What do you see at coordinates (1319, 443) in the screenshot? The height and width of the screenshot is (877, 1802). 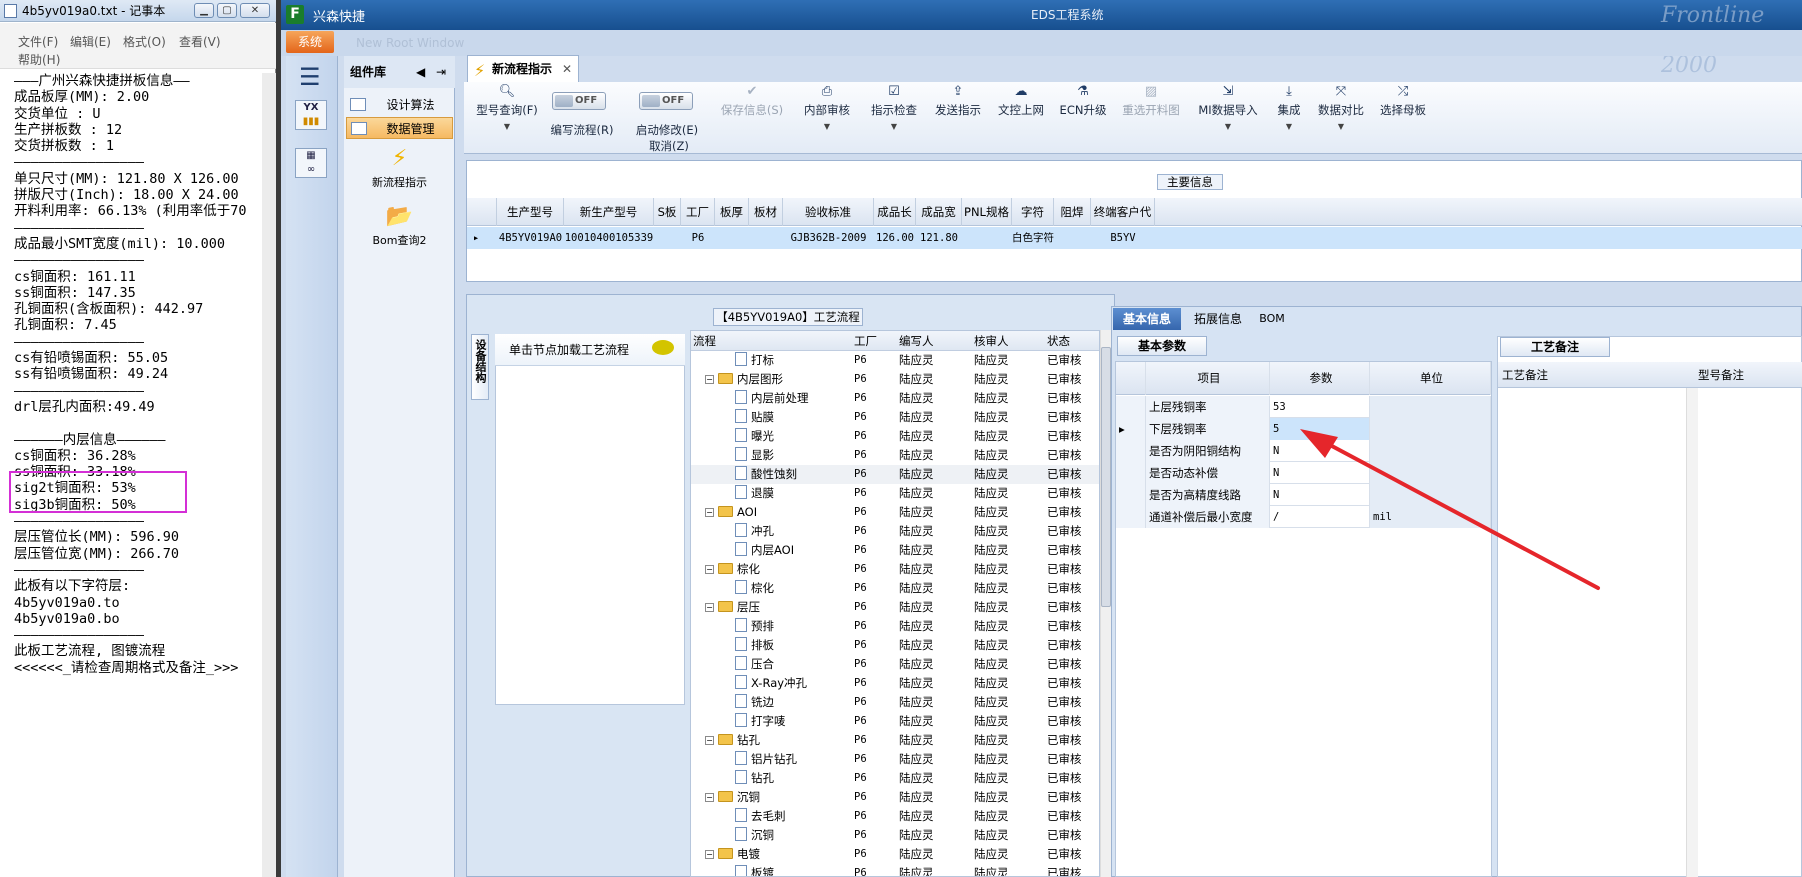 I see `arrow-head` at bounding box center [1319, 443].